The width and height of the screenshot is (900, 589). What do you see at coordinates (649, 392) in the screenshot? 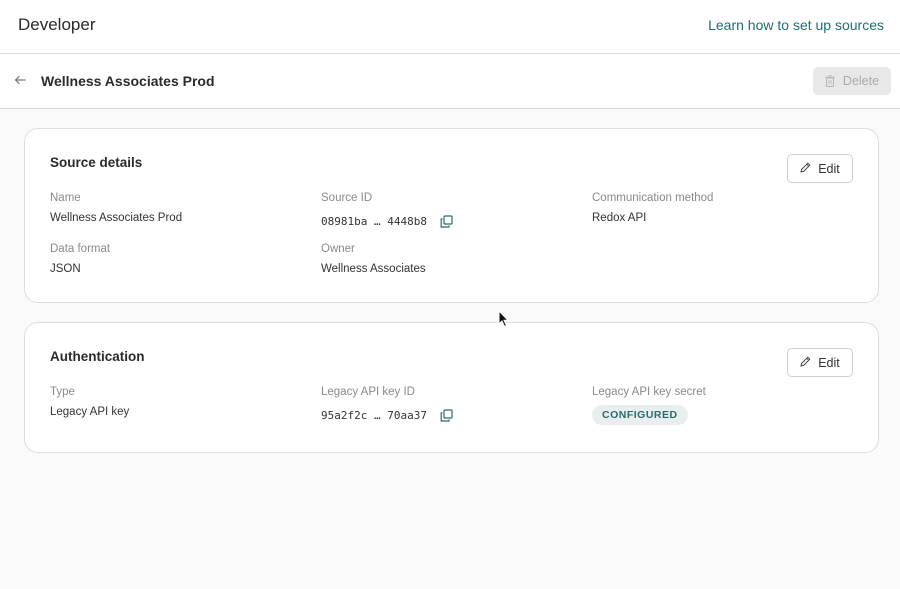
I see `api-key-secret-label: Legacy API key secret` at bounding box center [649, 392].